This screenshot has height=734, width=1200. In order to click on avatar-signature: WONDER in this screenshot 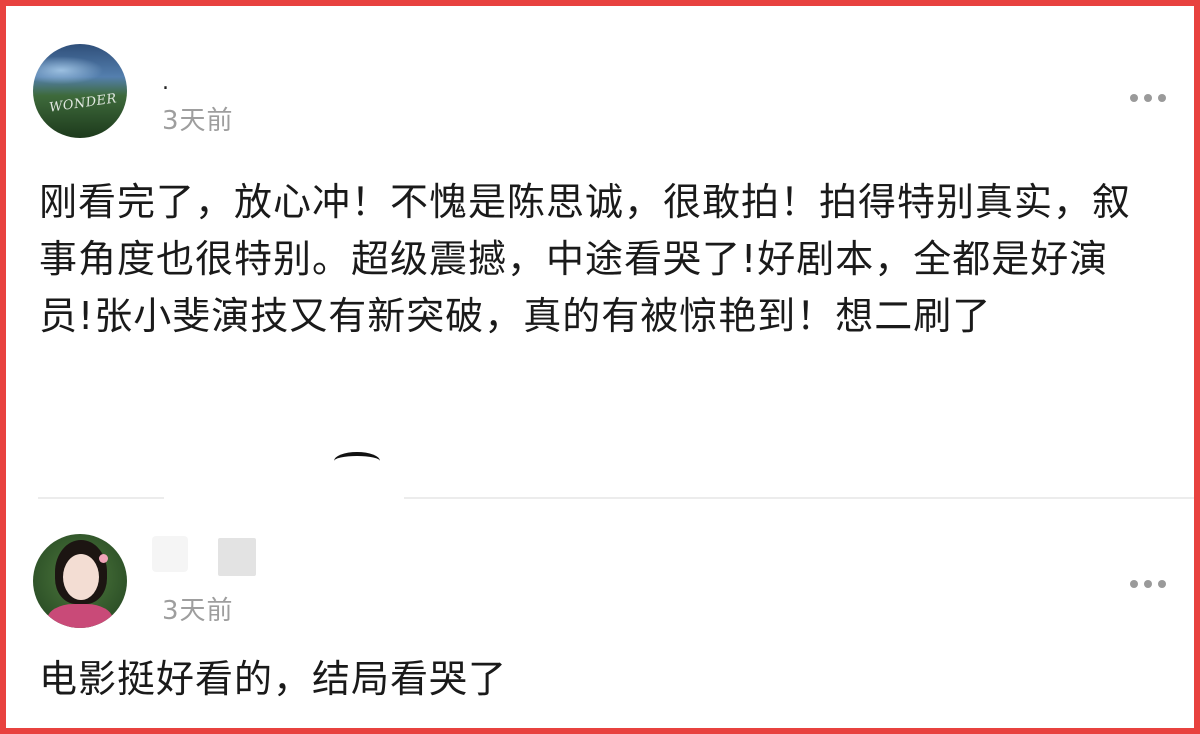, I will do `click(83, 103)`.